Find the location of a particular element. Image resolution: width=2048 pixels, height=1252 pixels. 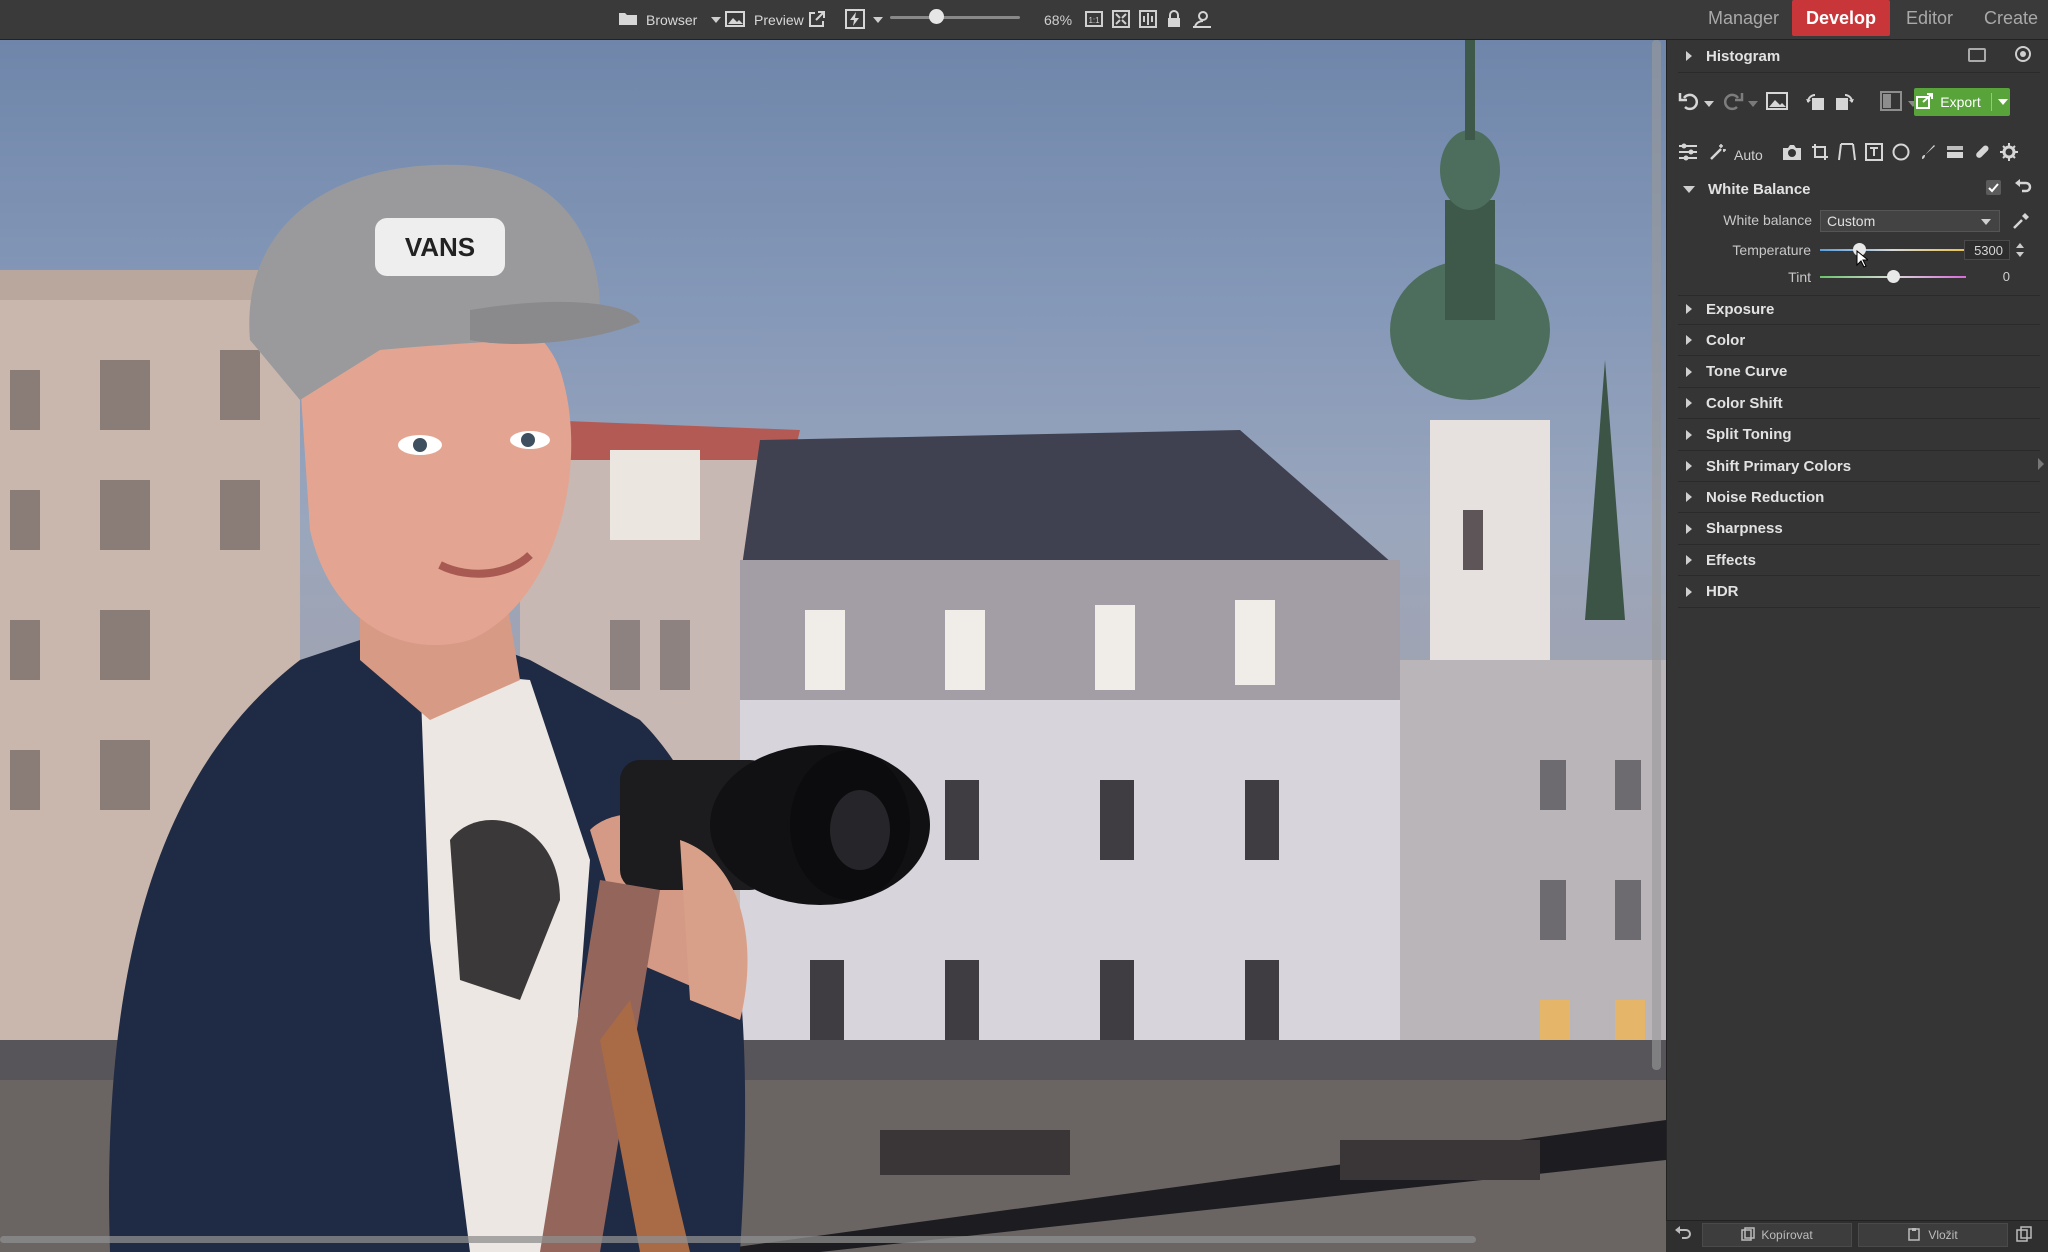

person-search-icon is located at coordinates (1202, 20).